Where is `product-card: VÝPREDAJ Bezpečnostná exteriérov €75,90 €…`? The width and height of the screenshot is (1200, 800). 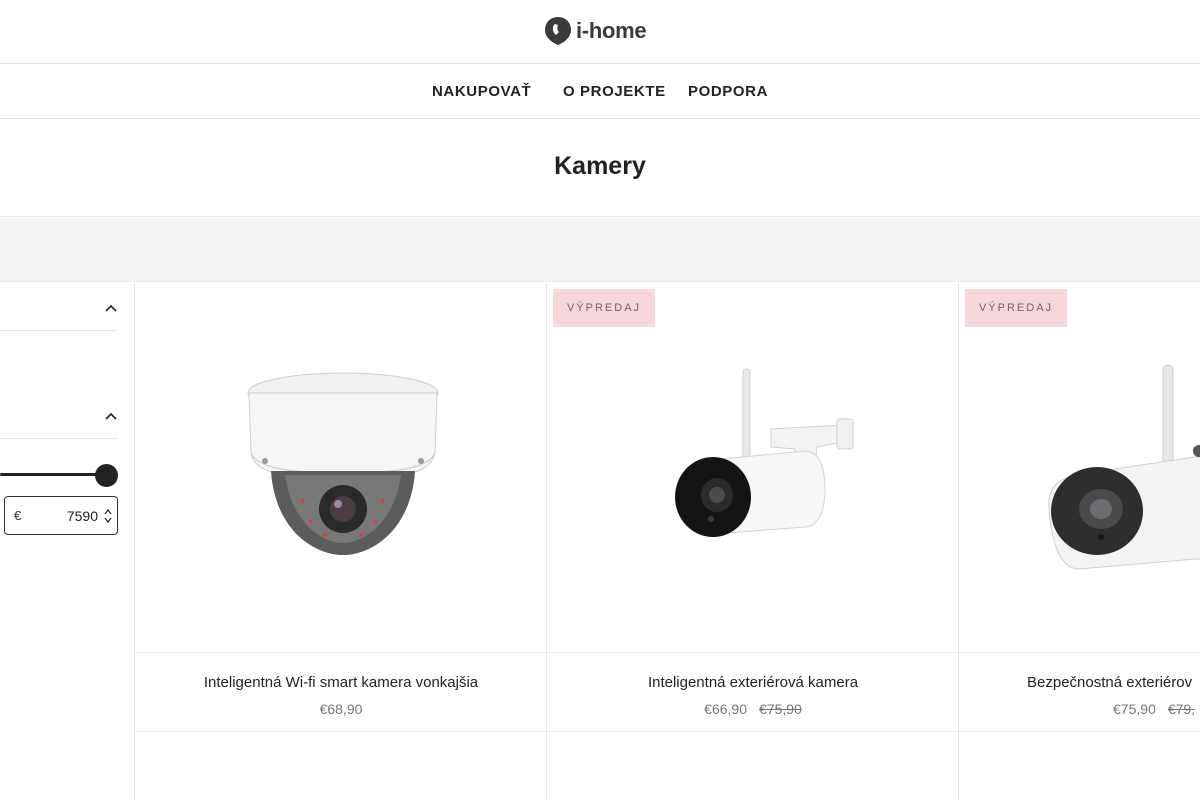 product-card: VÝPREDAJ Bezpečnostná exteriérov €75,90 €… is located at coordinates (1079, 507).